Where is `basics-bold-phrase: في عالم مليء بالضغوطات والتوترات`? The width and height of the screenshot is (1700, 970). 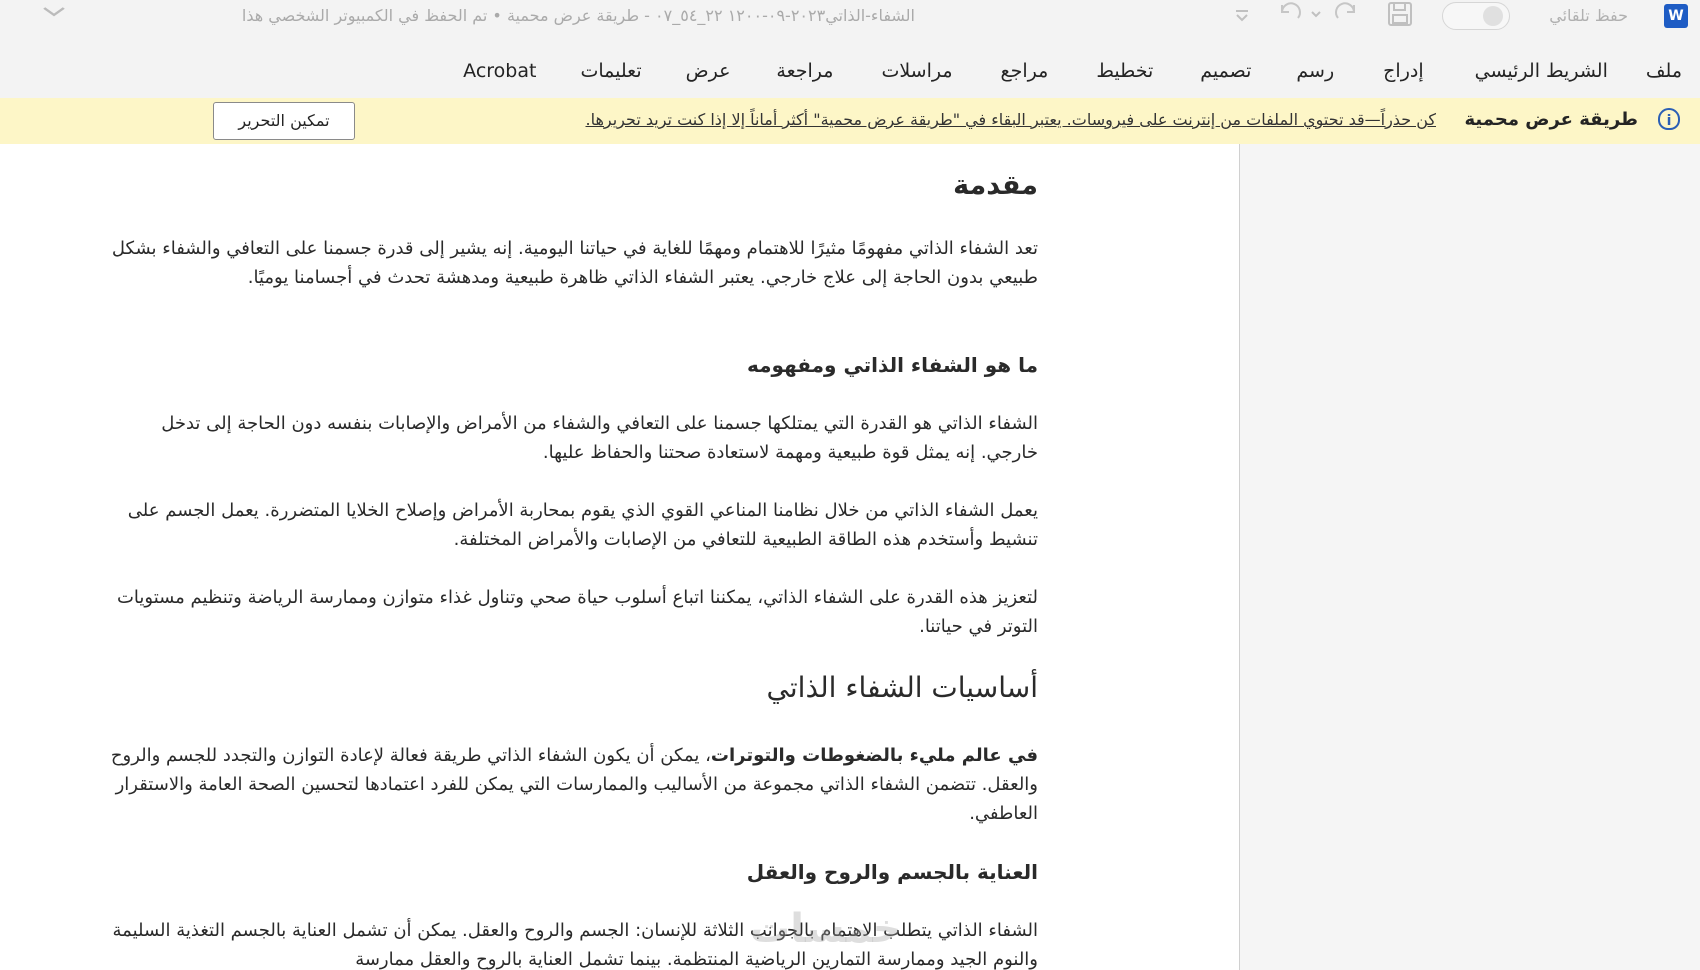
basics-bold-phrase: في عالم مليء بالضغوطات والتوترات is located at coordinates (874, 755).